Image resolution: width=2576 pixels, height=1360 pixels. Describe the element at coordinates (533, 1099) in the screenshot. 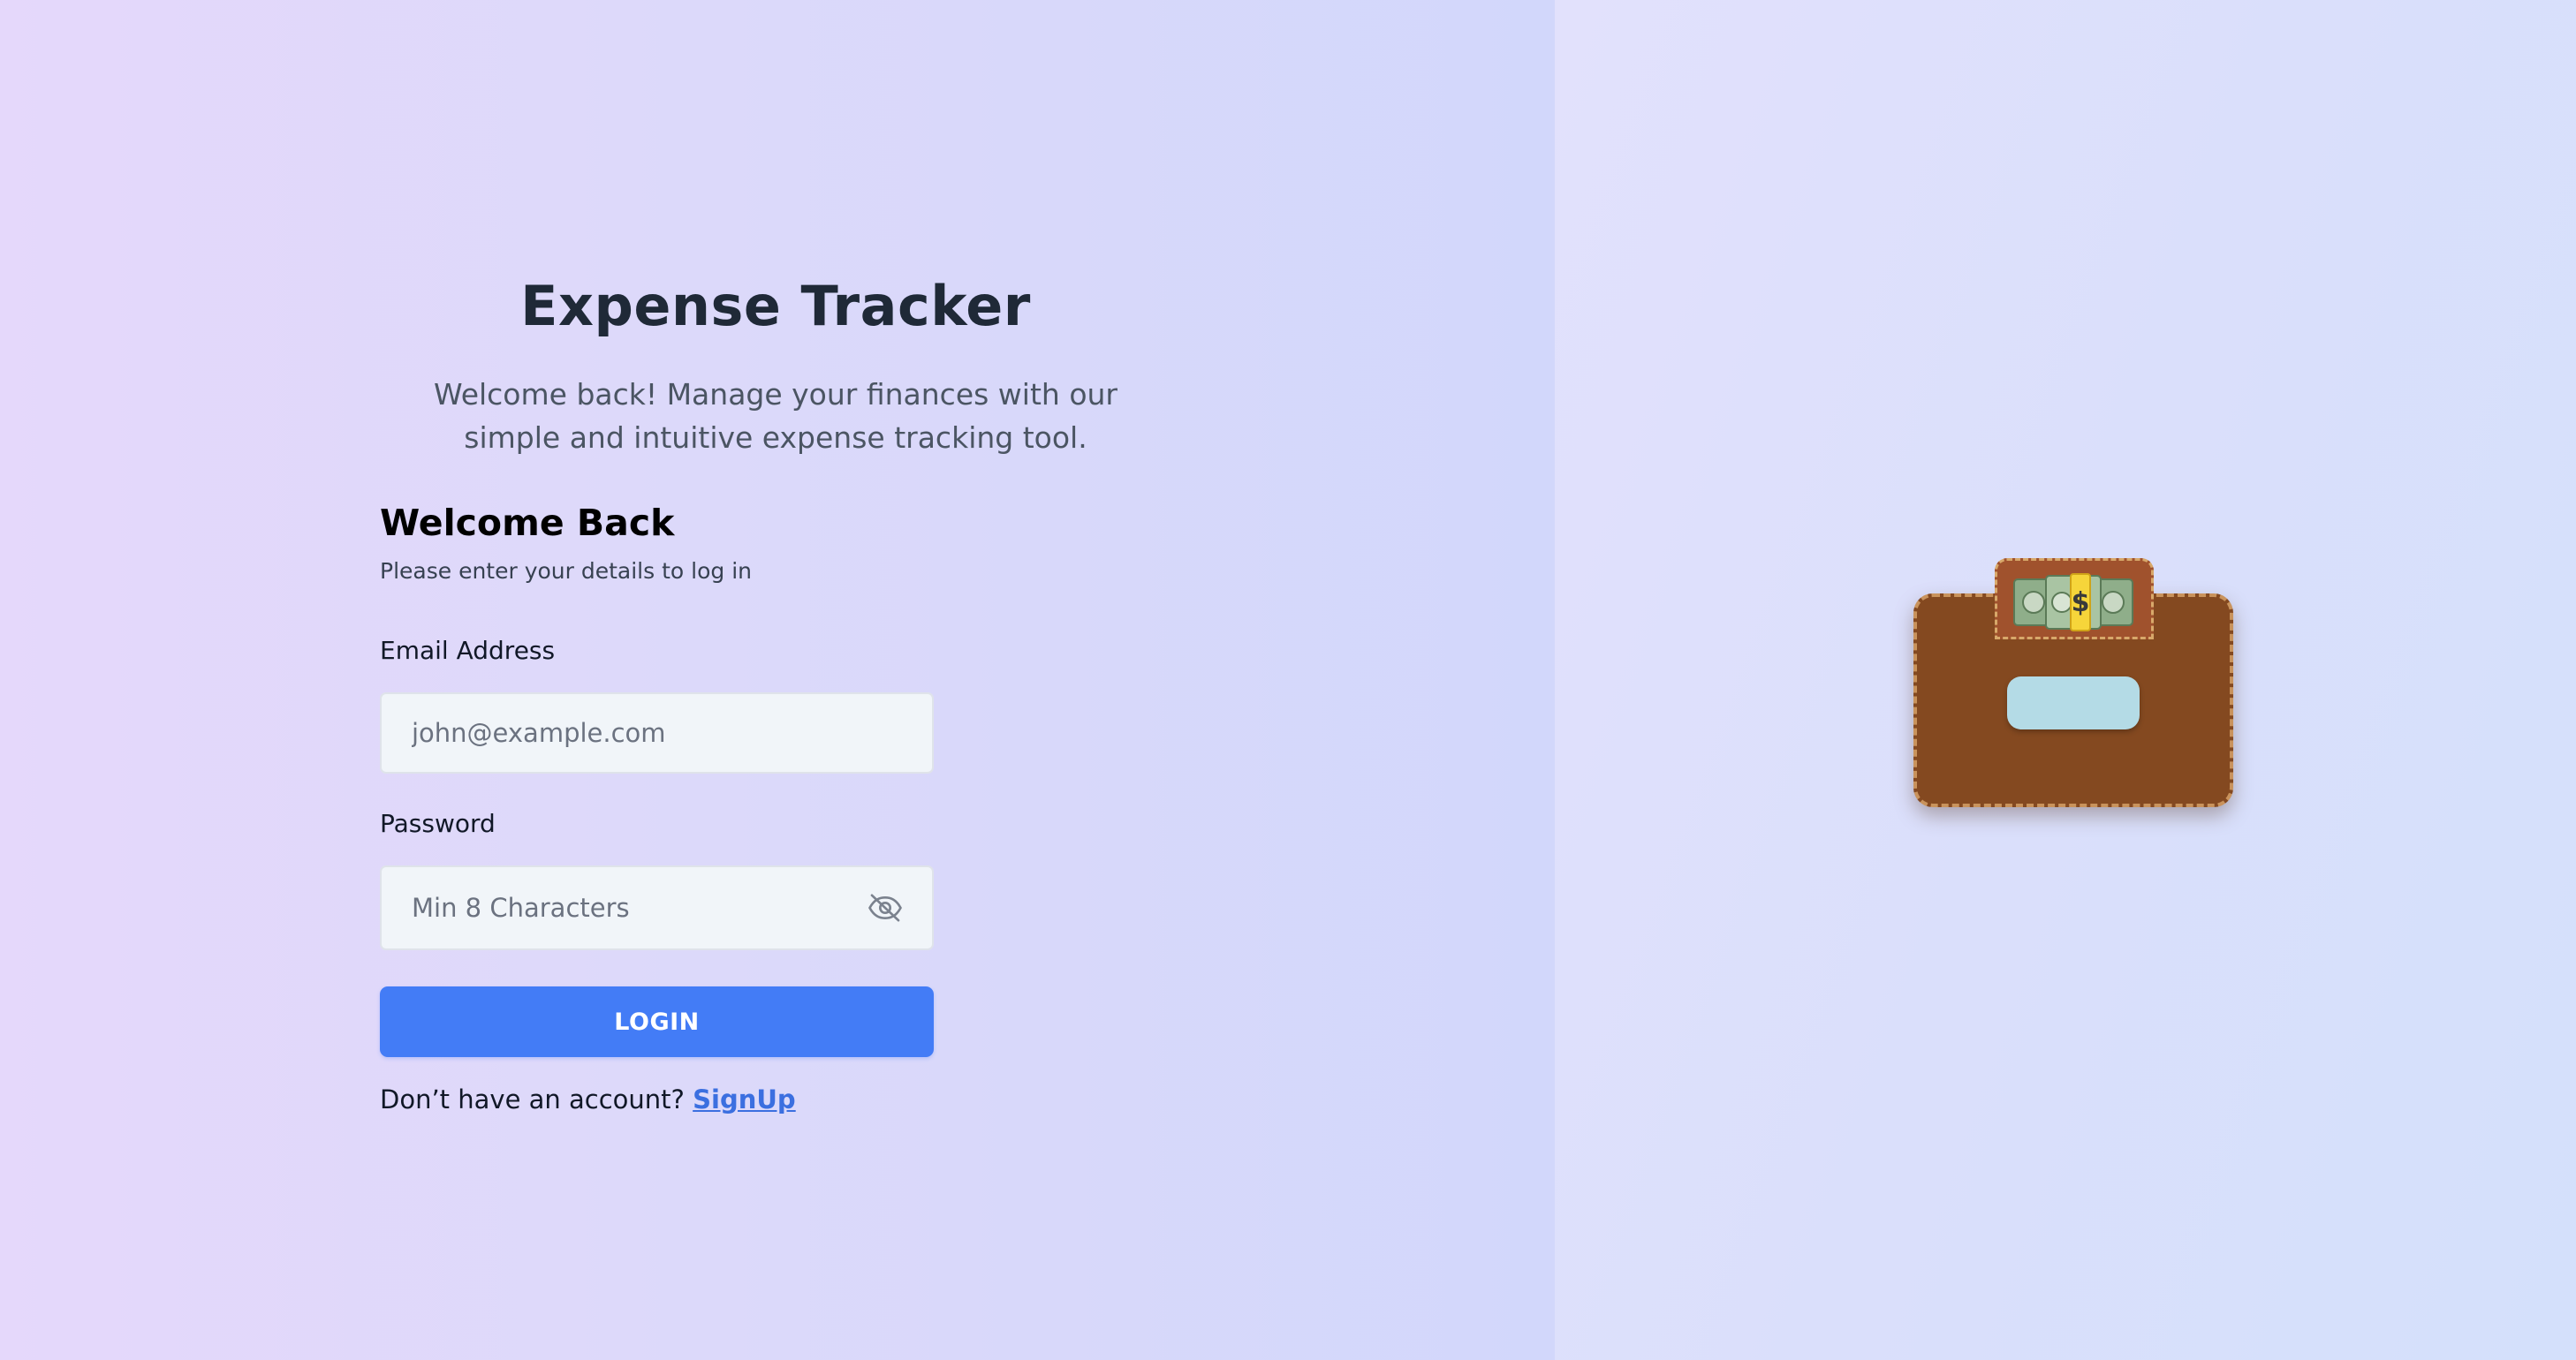

I see `signup-prompt: Don’t have an account?` at that location.